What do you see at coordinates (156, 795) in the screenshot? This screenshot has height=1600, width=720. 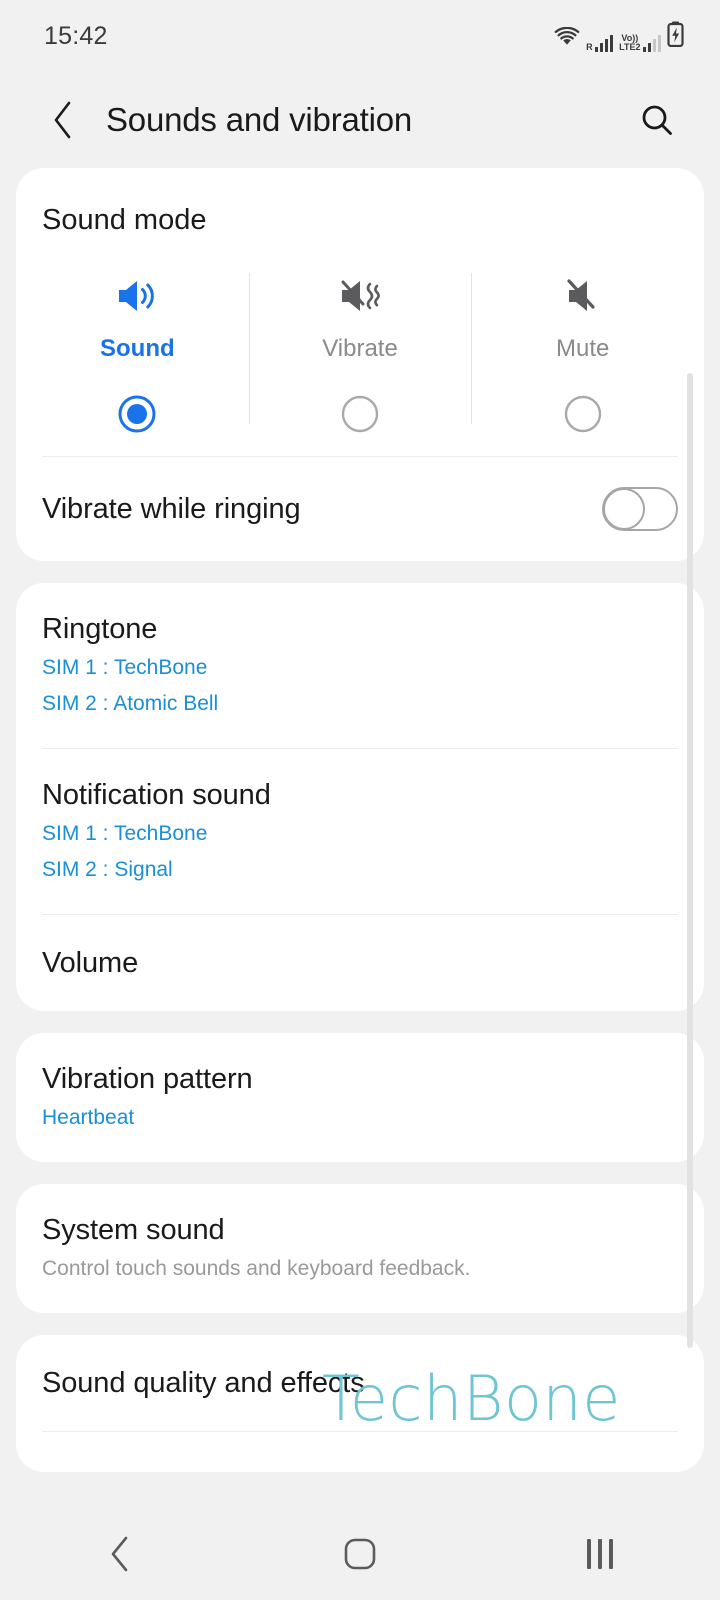 I see `row-title: Notification sound` at bounding box center [156, 795].